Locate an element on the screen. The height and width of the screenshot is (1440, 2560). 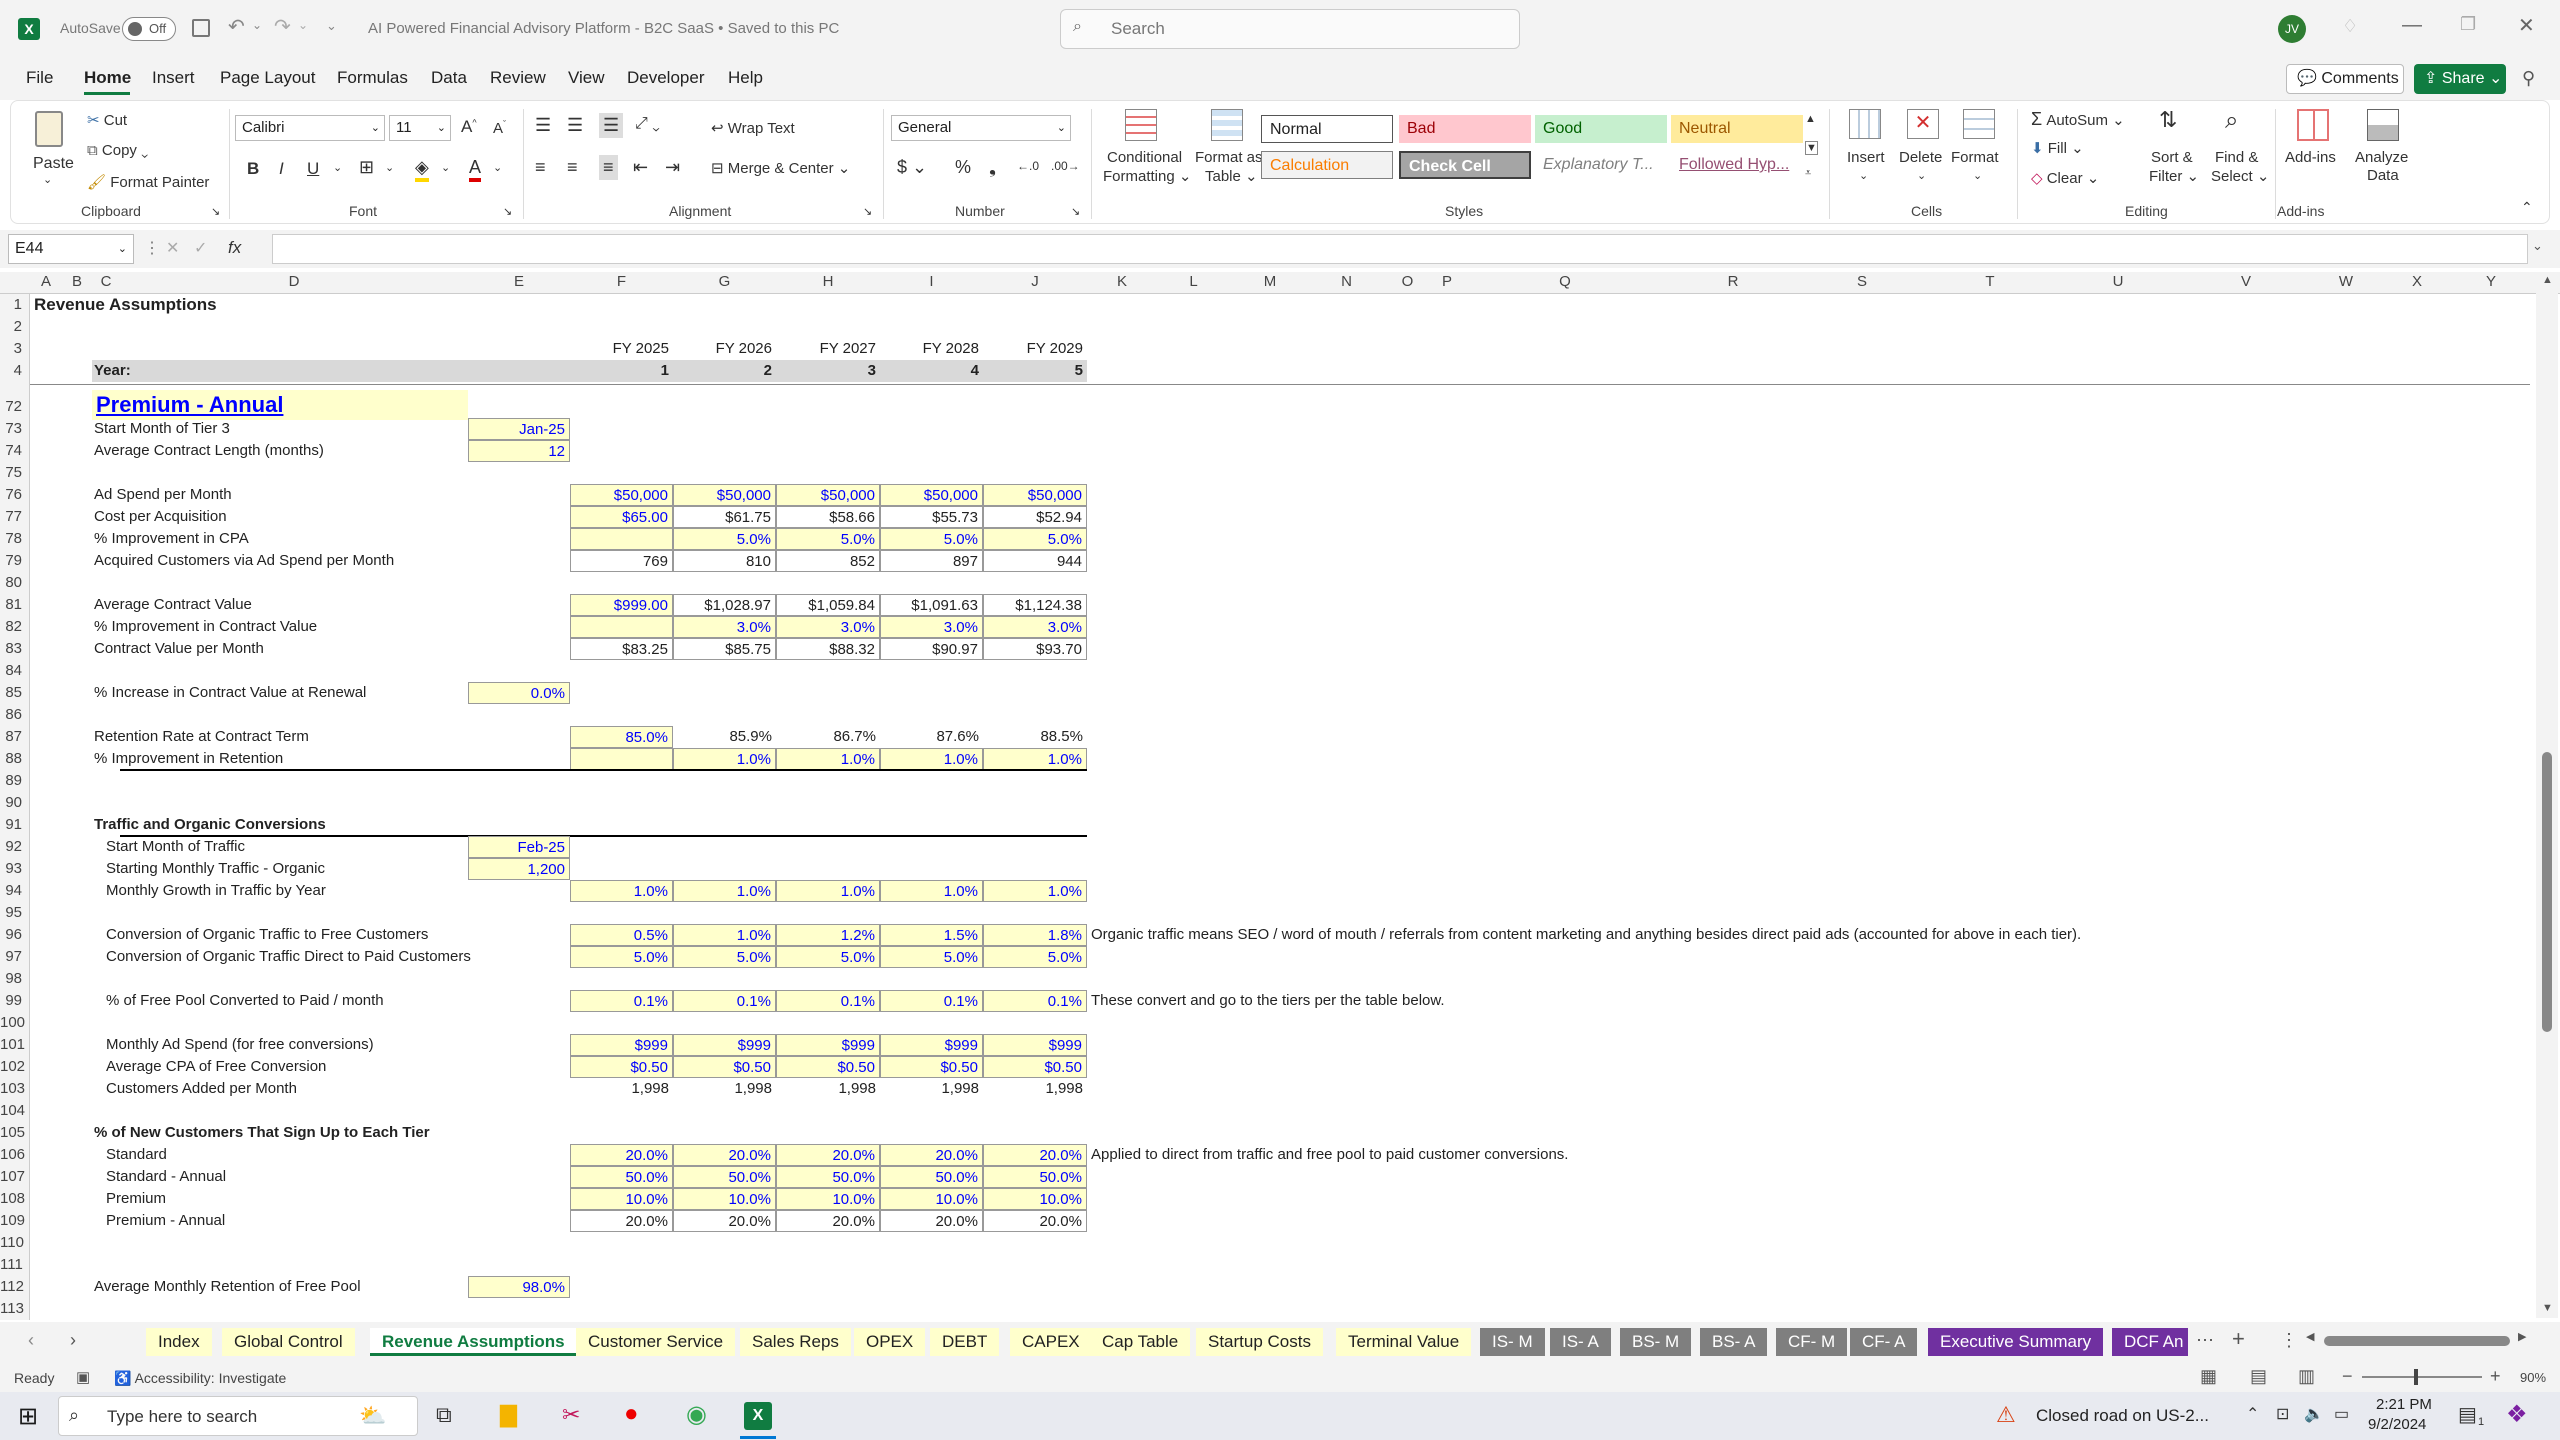
value-cell: $61.75 is located at coordinates (724, 517).